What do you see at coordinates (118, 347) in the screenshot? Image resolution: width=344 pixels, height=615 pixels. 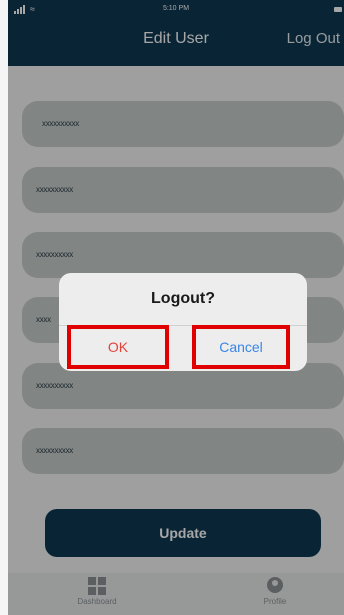 I see `ok-button: OK` at bounding box center [118, 347].